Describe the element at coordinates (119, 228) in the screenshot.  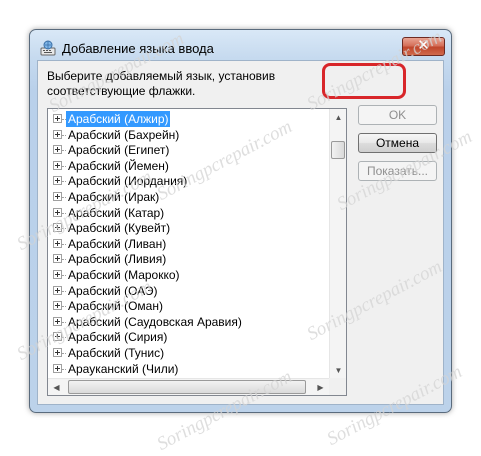
I see `language-label: Арабский (Кувейт)` at that location.